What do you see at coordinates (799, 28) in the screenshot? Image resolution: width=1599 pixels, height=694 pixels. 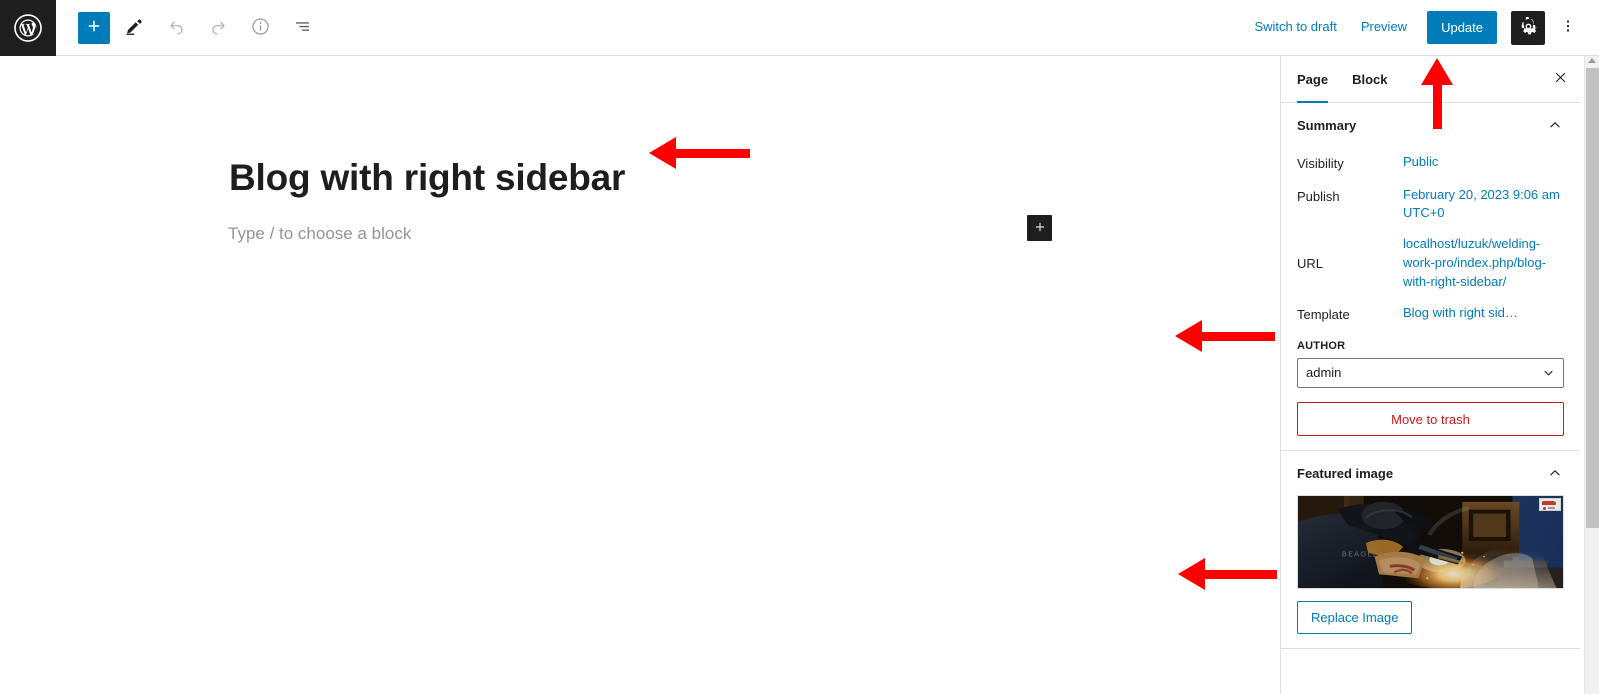 I see `editor-top-bar: Switch to draft Preview Update` at bounding box center [799, 28].